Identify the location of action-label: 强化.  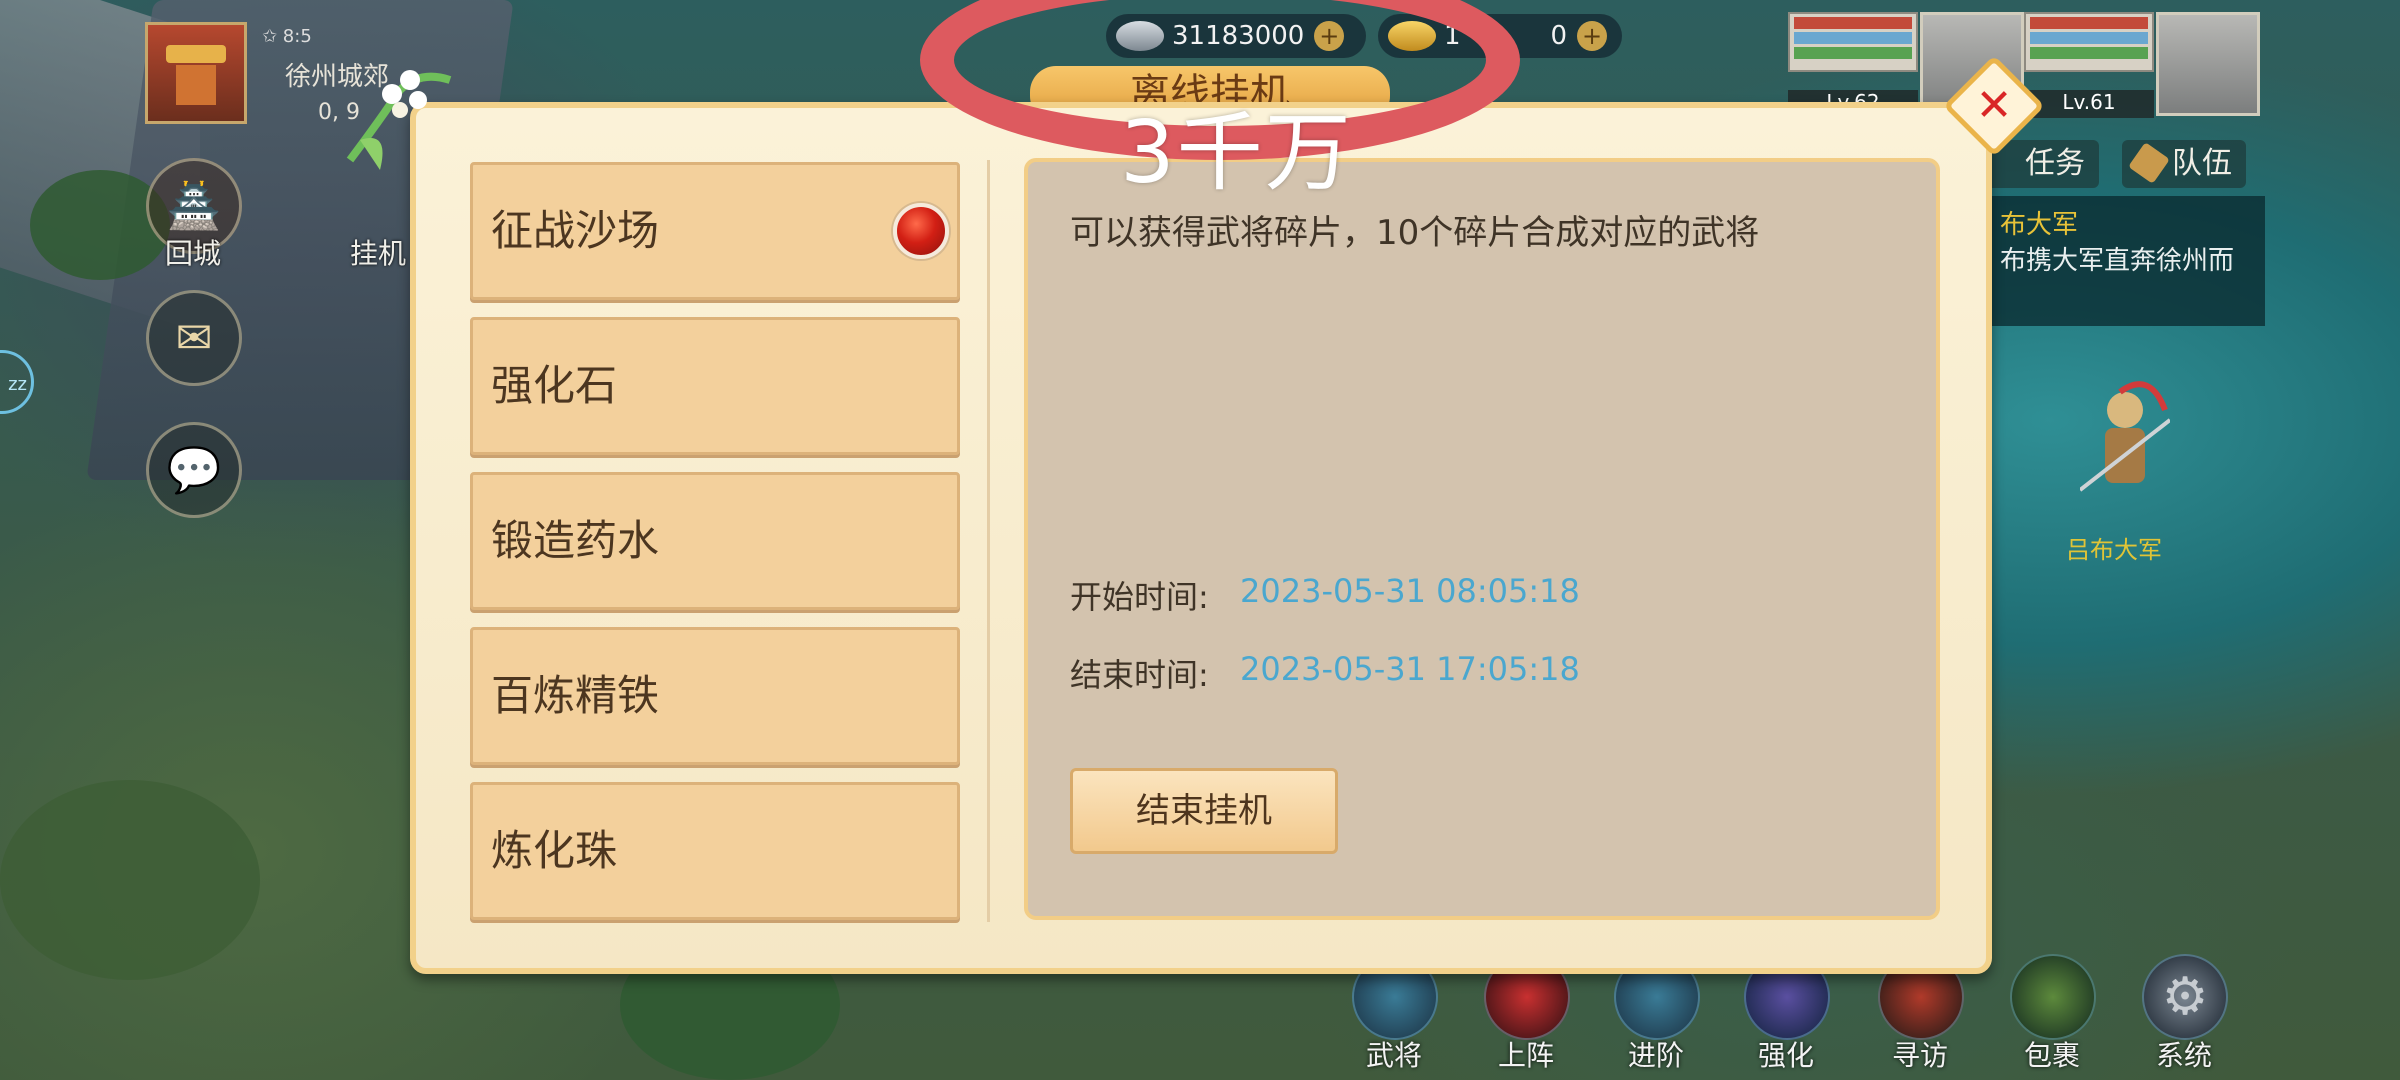
(1785, 1055).